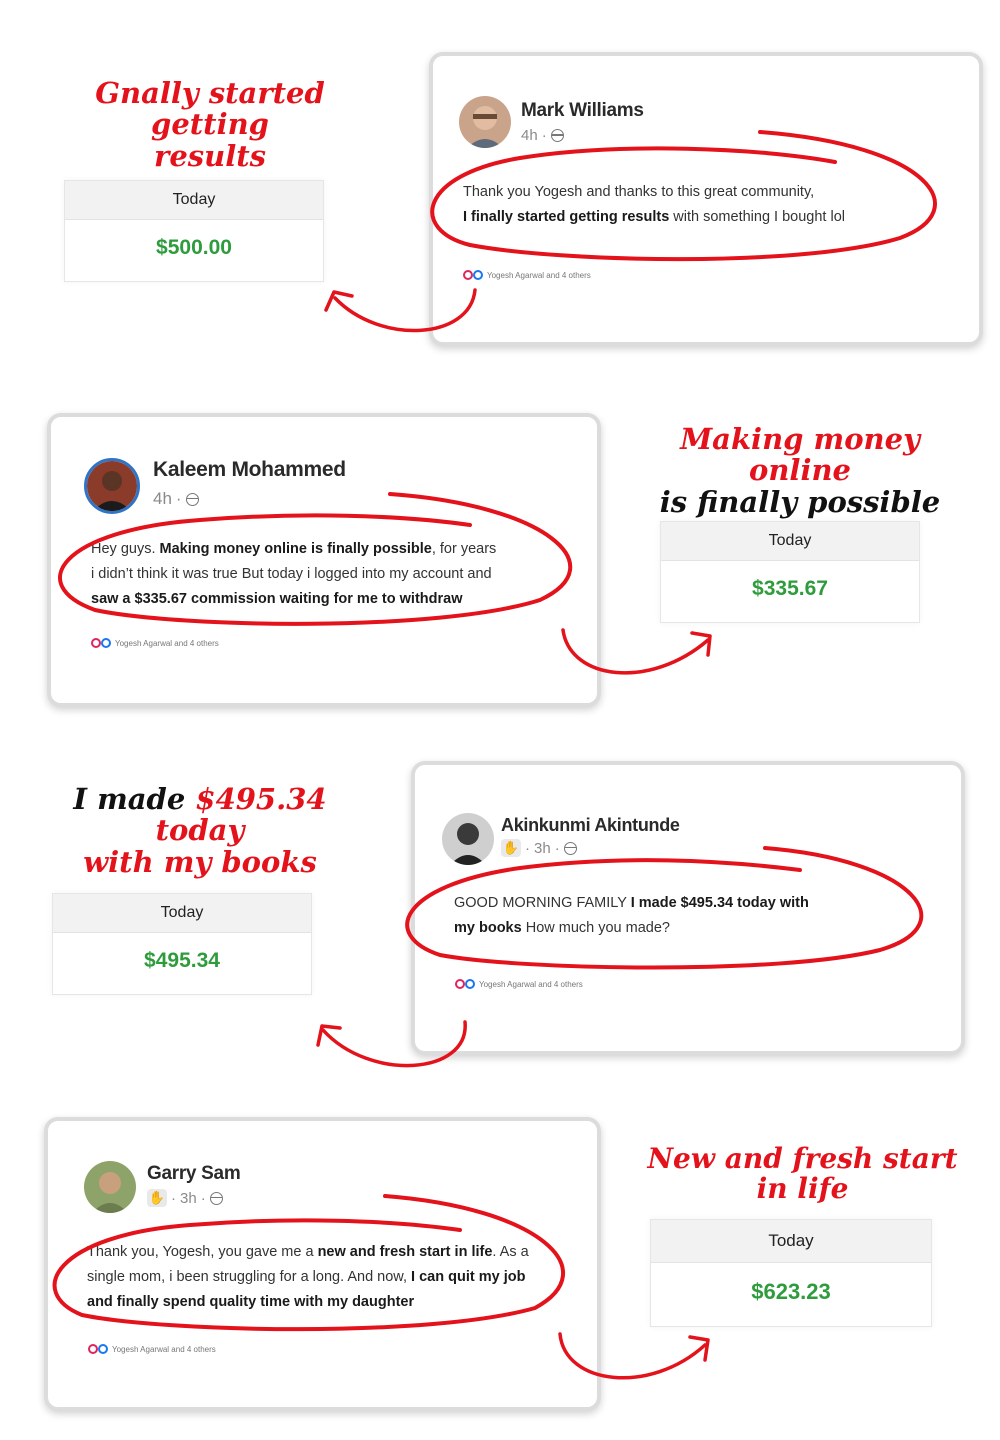 This screenshot has height=1440, width=1000. I want to click on headline-2: Making money online is finally possible, so click(800, 470).